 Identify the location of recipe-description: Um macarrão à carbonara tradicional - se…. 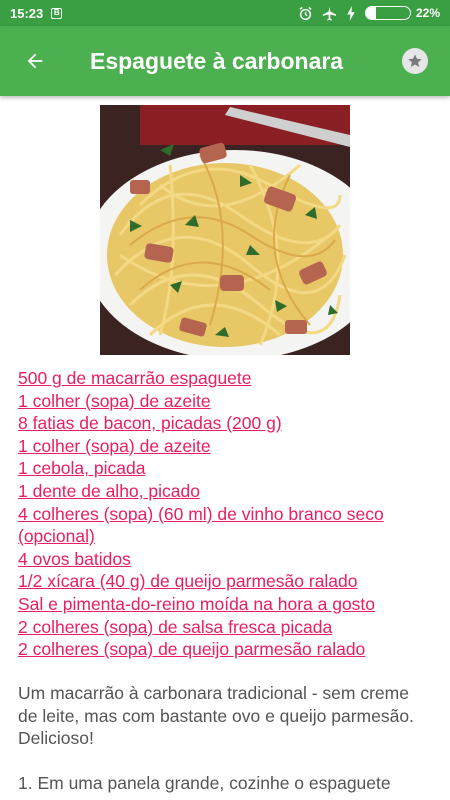
(216, 716).